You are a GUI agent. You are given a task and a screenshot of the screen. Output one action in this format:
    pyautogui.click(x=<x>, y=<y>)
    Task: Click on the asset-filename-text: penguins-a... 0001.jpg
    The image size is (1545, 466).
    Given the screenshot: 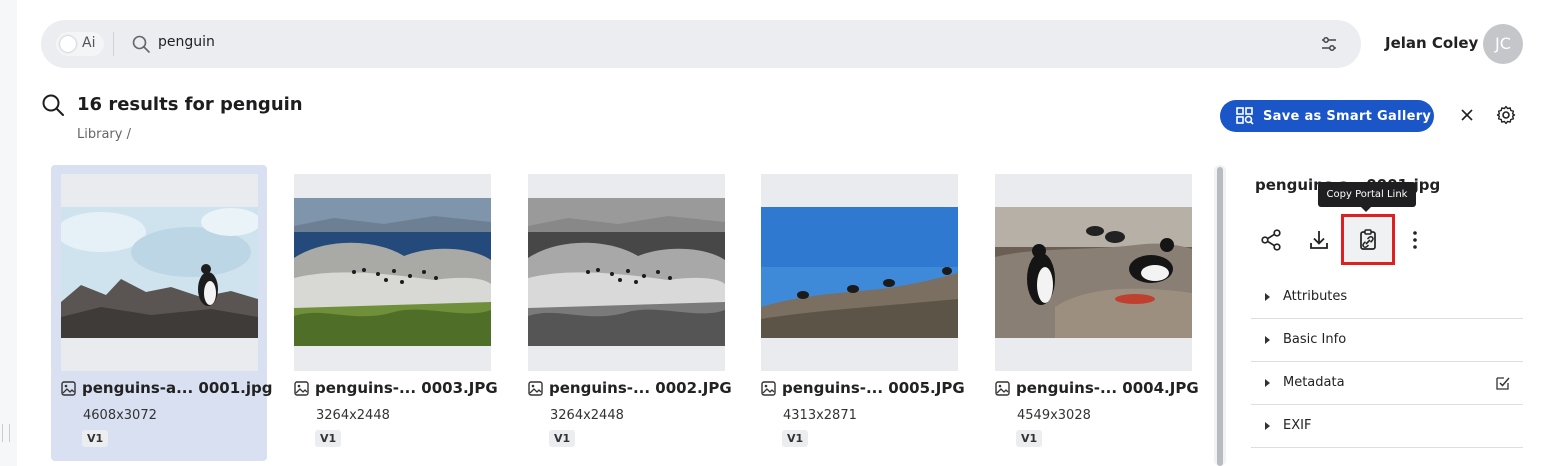 What is the action you would take?
    pyautogui.click(x=177, y=388)
    